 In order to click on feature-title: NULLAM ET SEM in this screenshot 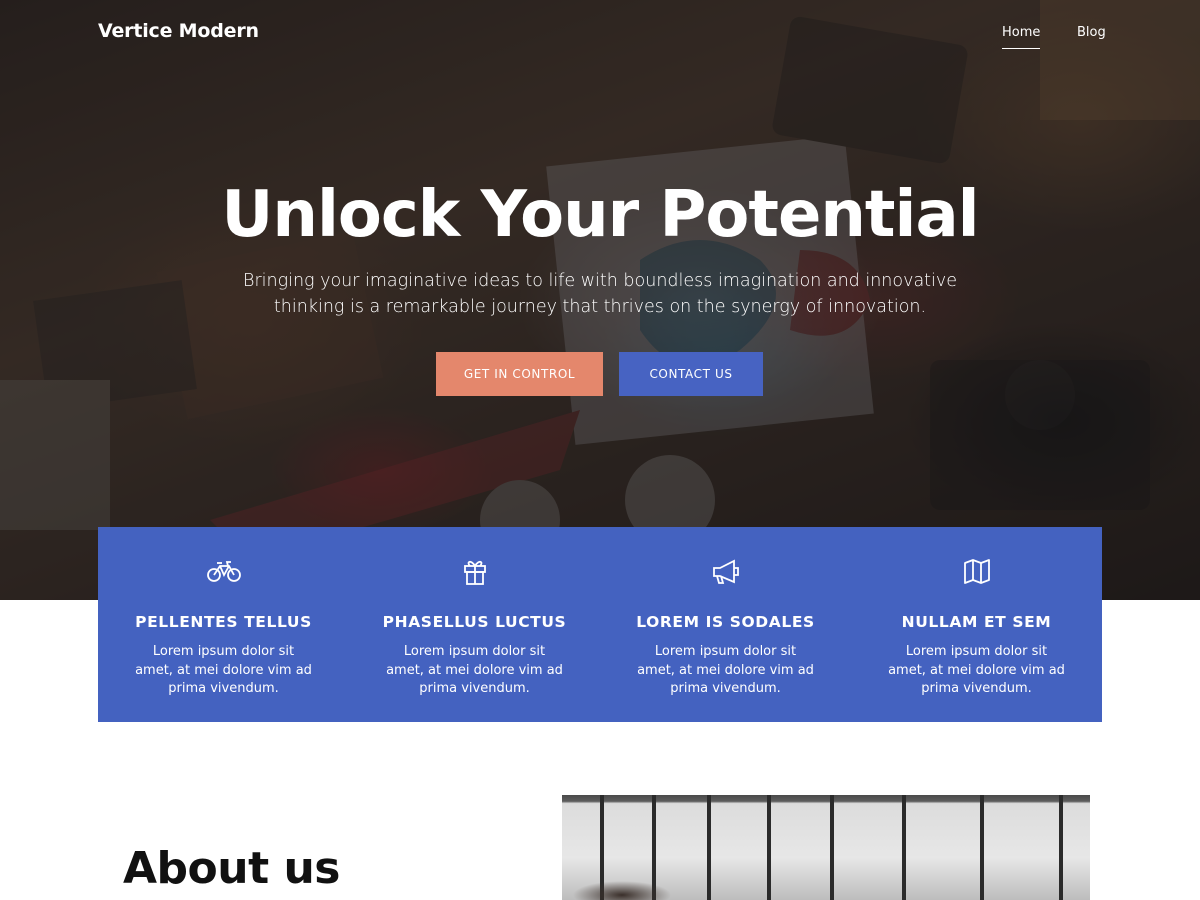, I will do `click(976, 622)`.